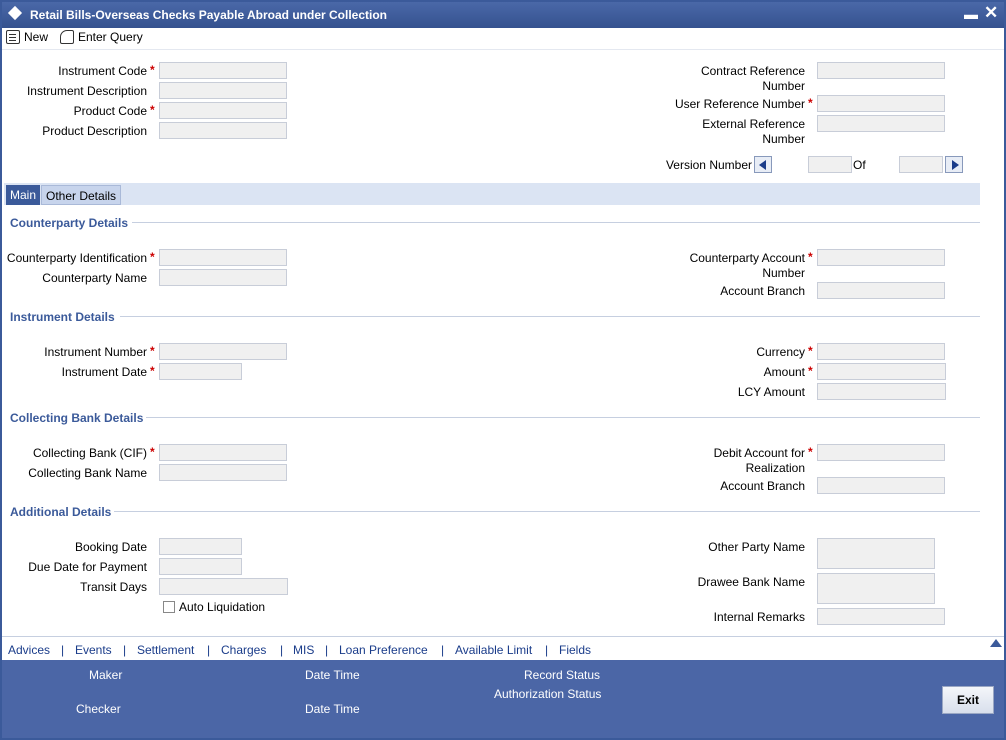 This screenshot has width=1006, height=740. What do you see at coordinates (752, 71) in the screenshot?
I see `contract-reference-label: Contract Reference` at bounding box center [752, 71].